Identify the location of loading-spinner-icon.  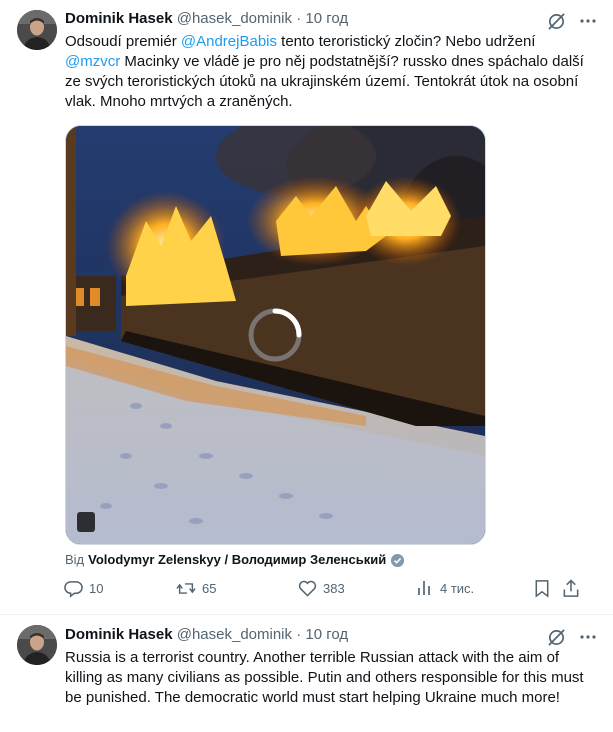
(275, 335).